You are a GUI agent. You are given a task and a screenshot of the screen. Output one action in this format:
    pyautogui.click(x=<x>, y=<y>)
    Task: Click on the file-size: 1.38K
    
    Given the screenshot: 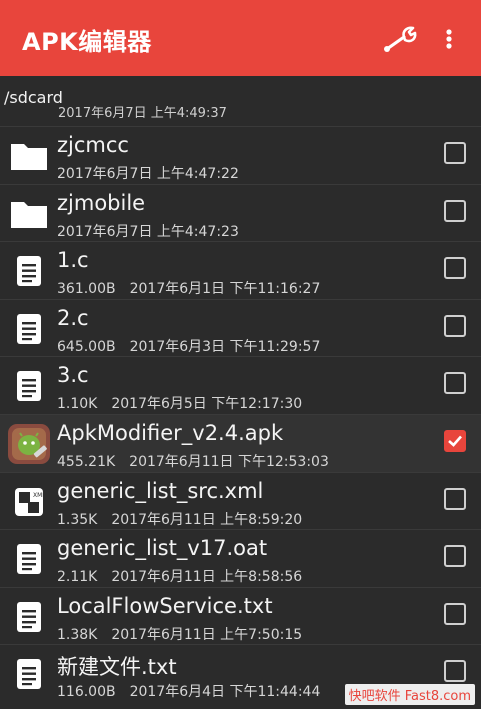 What is the action you would take?
    pyautogui.click(x=77, y=634)
    